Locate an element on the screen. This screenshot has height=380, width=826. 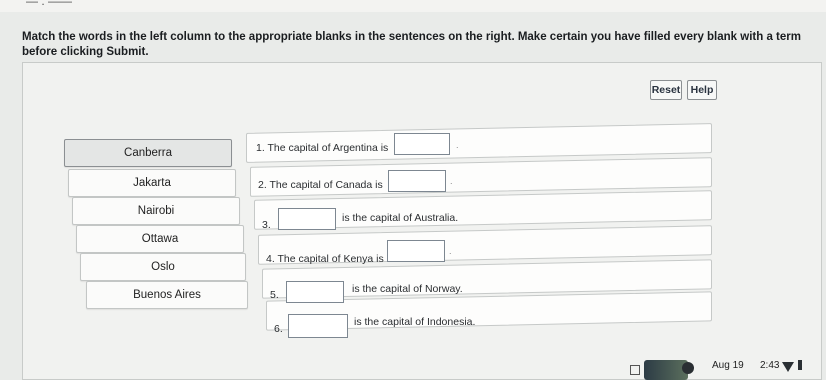
reset-button: Reset is located at coordinates (666, 90).